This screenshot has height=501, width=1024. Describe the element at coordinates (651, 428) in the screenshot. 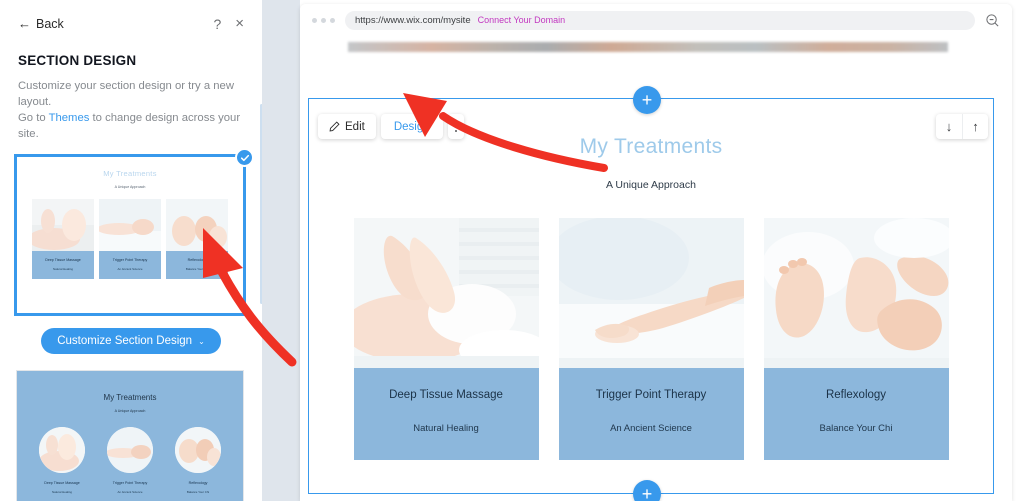

I see `treatment-card-subtitle: An Ancient Science` at that location.